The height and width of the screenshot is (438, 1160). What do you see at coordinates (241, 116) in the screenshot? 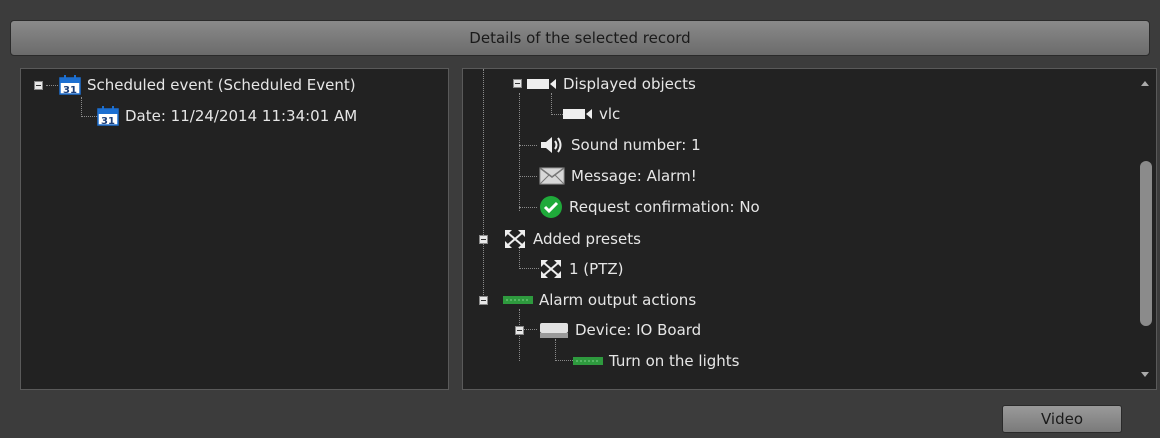
I see `tree-node-label: Date: 11/24/2014 11:34:01 AM` at bounding box center [241, 116].